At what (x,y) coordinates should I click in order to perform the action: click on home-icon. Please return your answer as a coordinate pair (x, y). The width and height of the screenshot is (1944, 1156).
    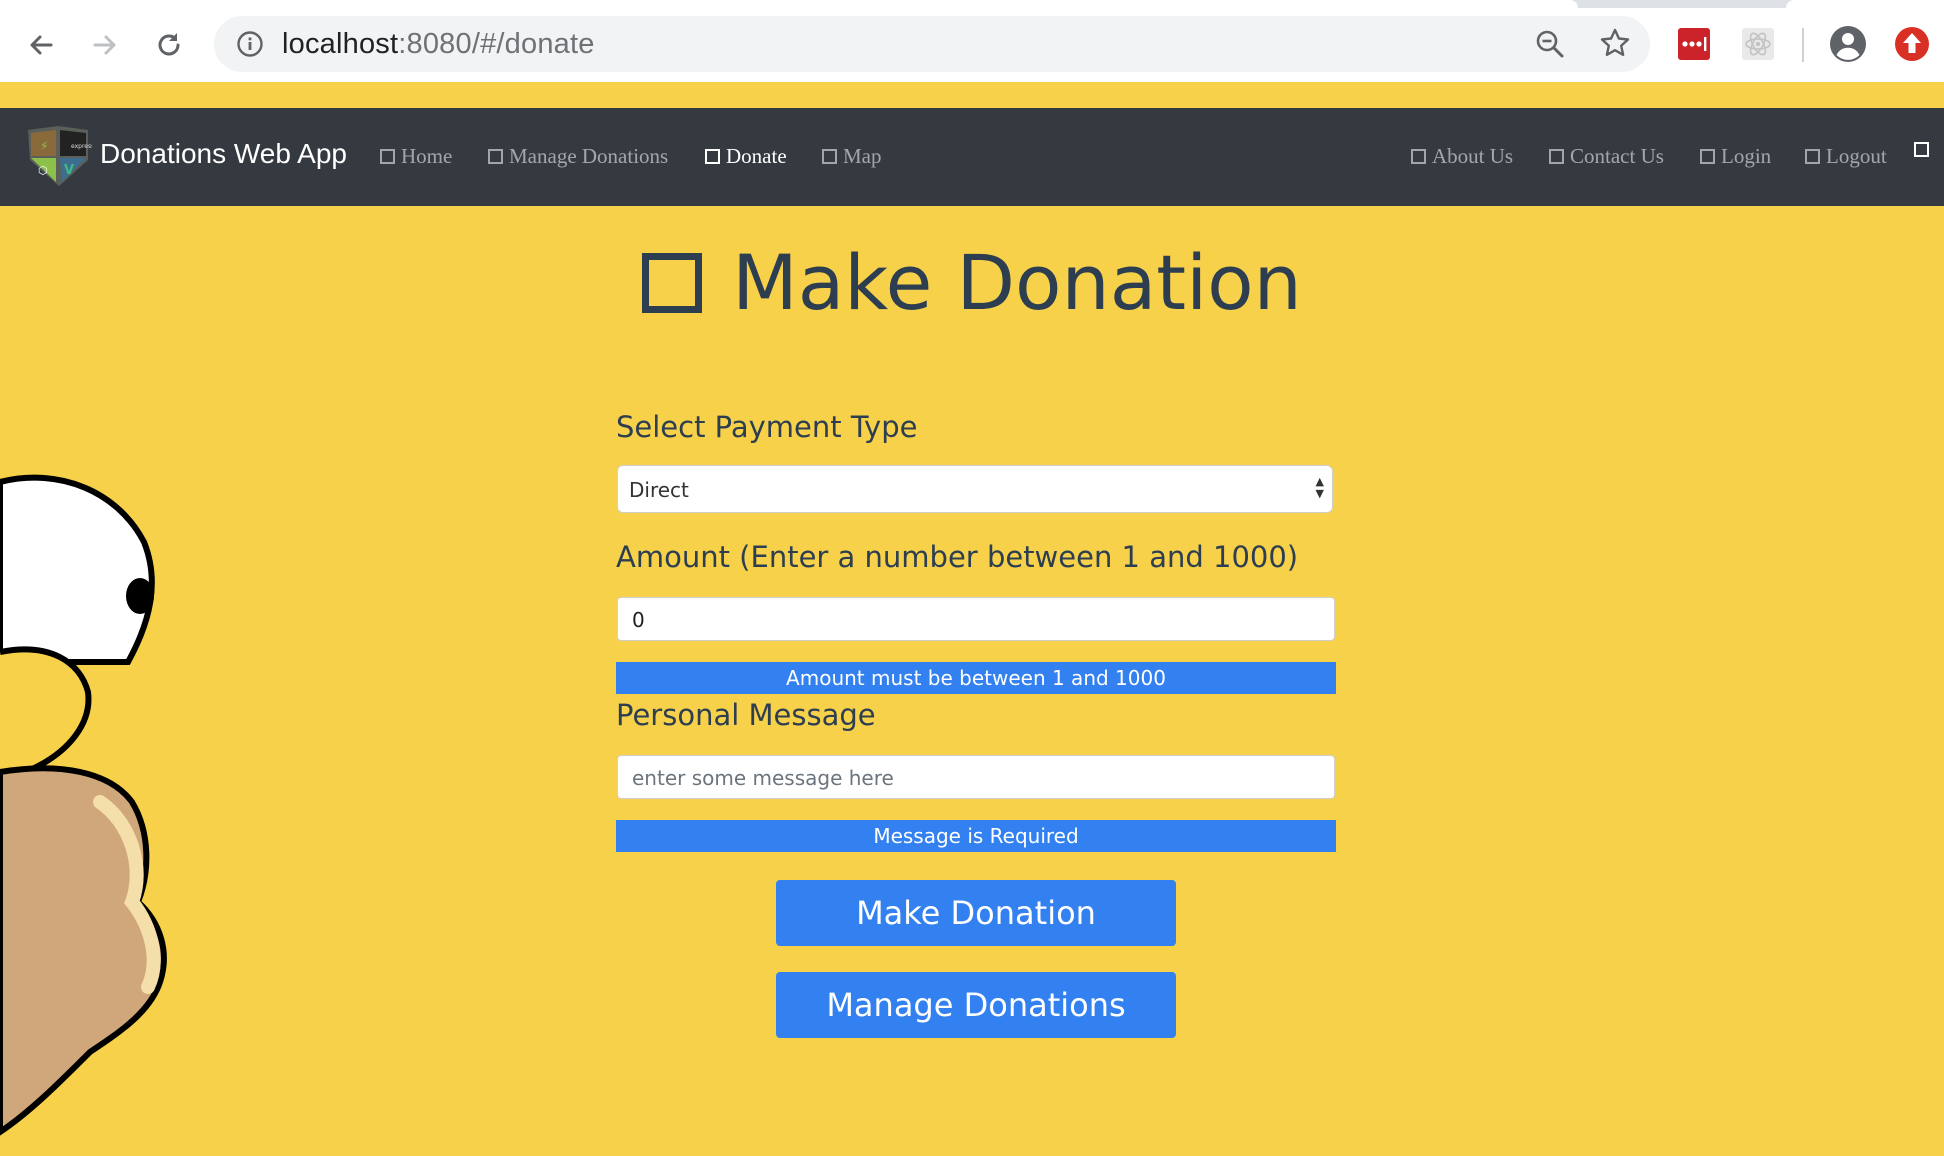
    Looking at the image, I should click on (387, 156).